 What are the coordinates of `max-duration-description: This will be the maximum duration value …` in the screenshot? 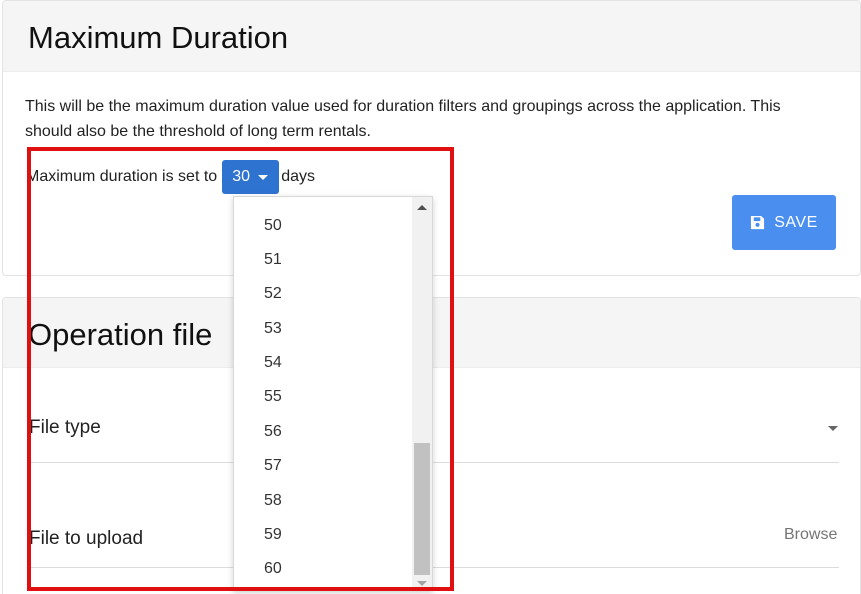 It's located at (403, 119).